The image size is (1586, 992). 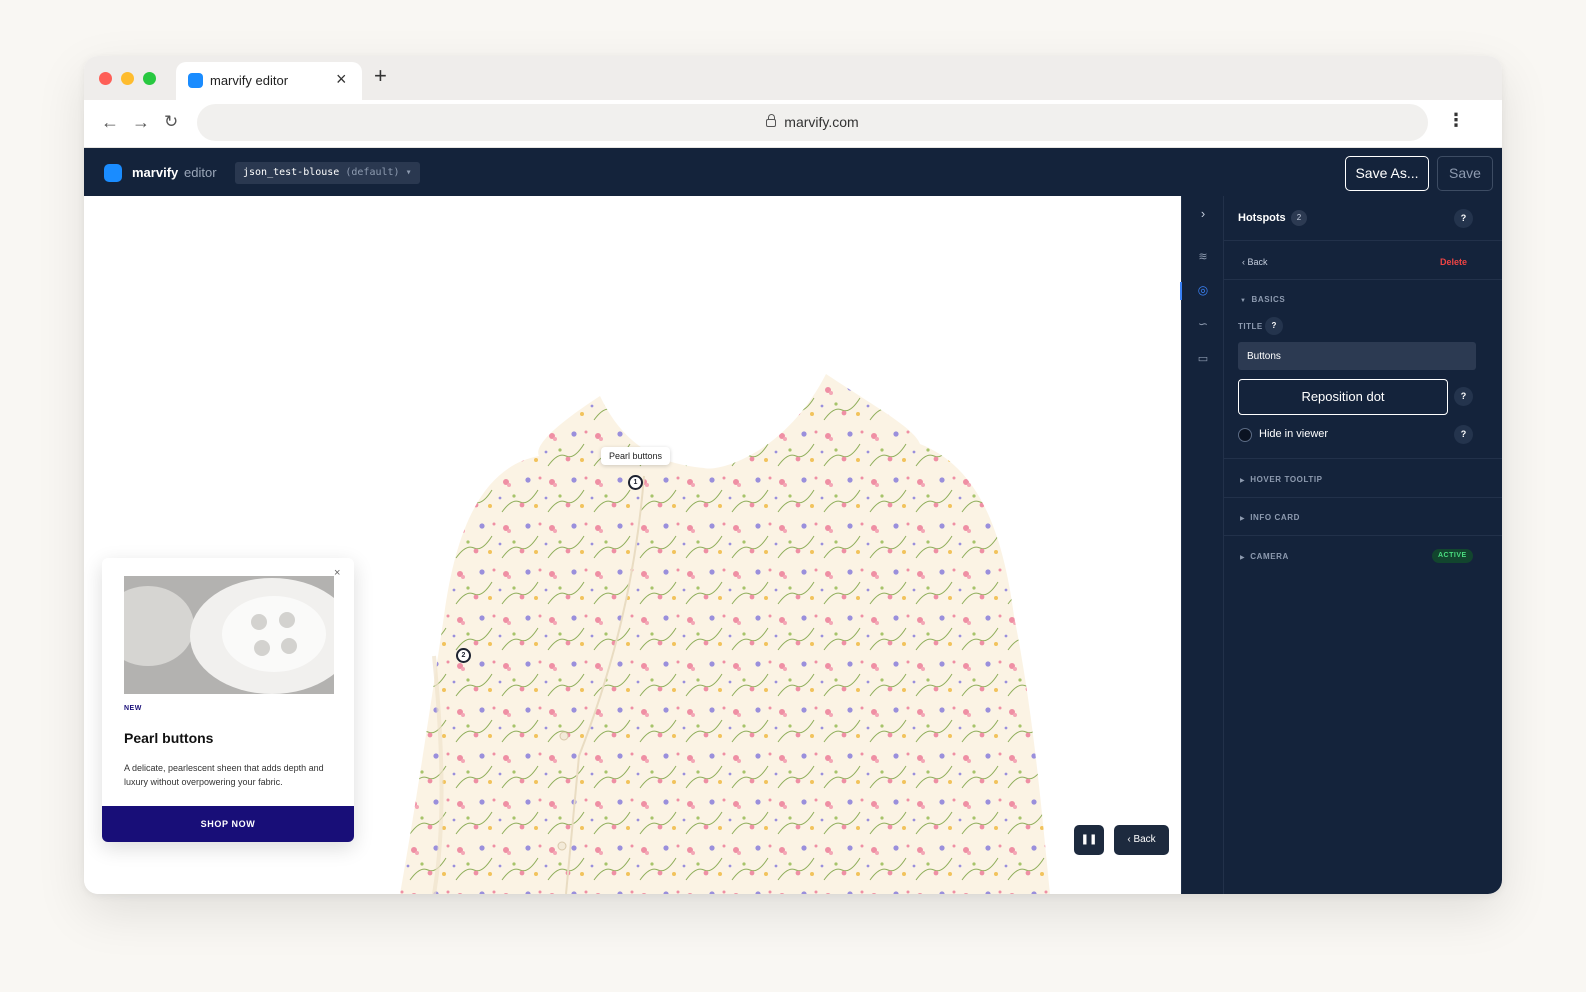 What do you see at coordinates (1203, 213) in the screenshot?
I see `chevron-right-icon: ›` at bounding box center [1203, 213].